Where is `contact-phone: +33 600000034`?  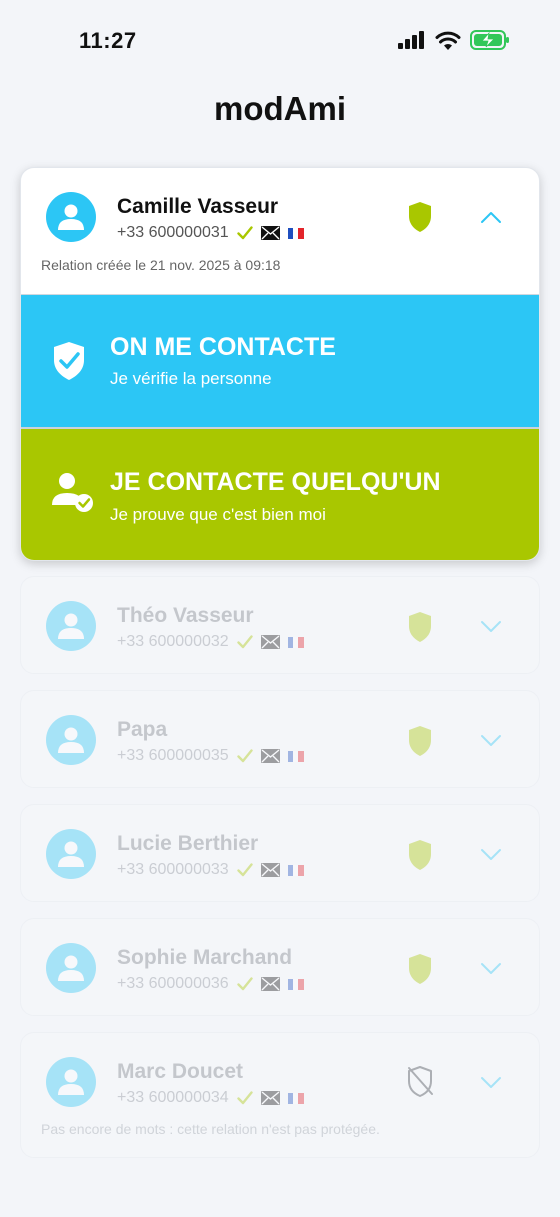
contact-phone: +33 600000034 is located at coordinates (173, 1097).